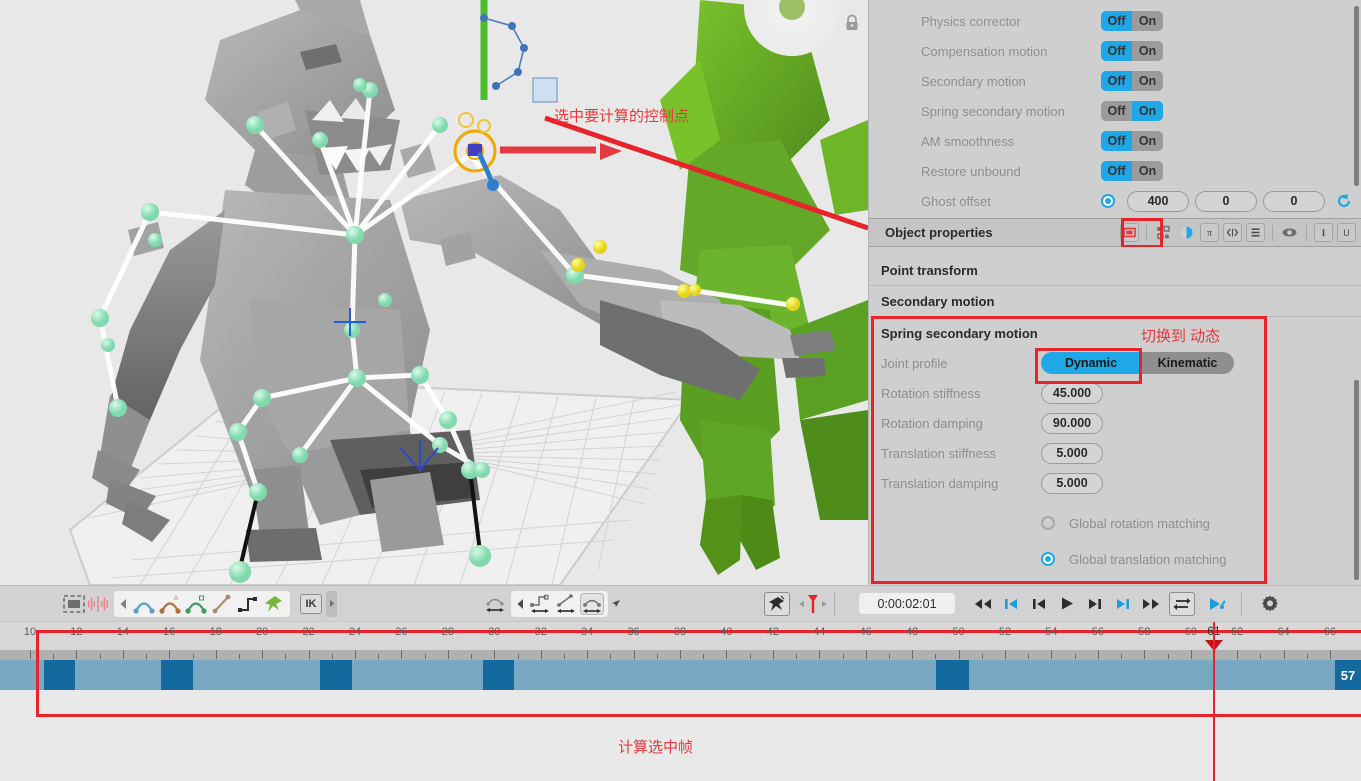 The image size is (1361, 781). What do you see at coordinates (274, 604) in the screenshot?
I see `interp-pin-icon` at bounding box center [274, 604].